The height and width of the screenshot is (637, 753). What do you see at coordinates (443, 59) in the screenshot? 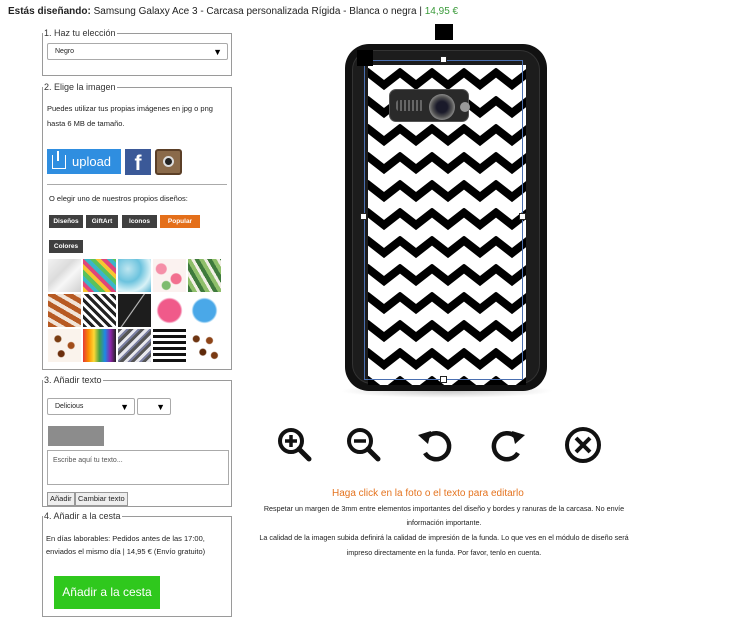
I see `resize-handle-top` at bounding box center [443, 59].